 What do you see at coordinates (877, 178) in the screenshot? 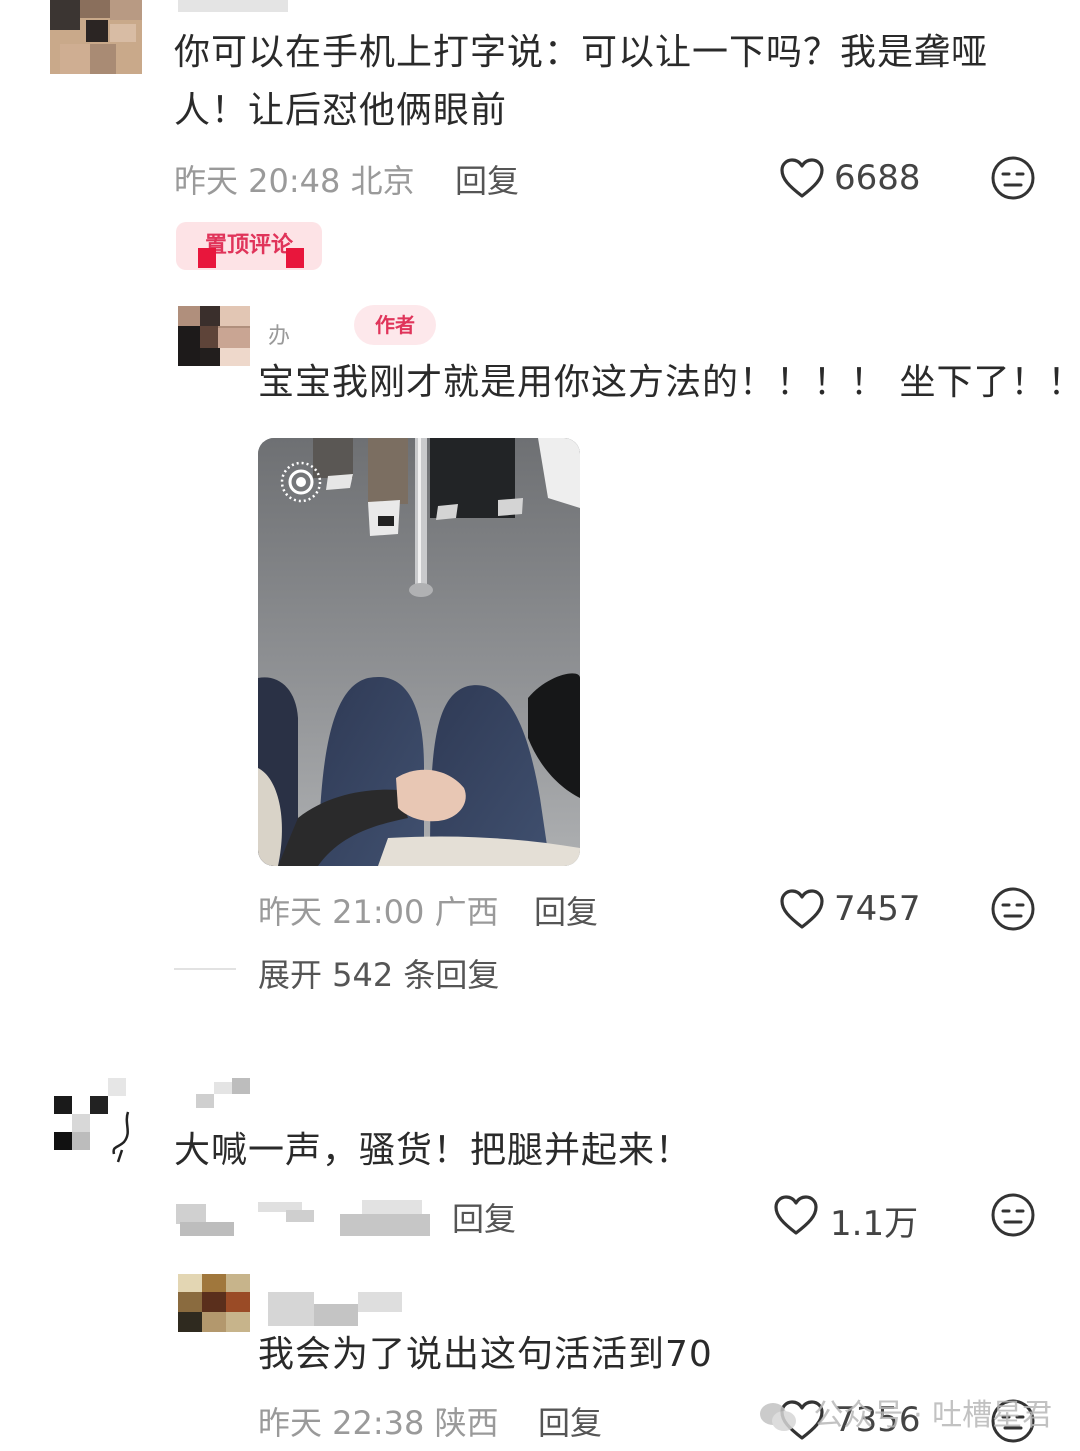
I see `like-count: 6688` at bounding box center [877, 178].